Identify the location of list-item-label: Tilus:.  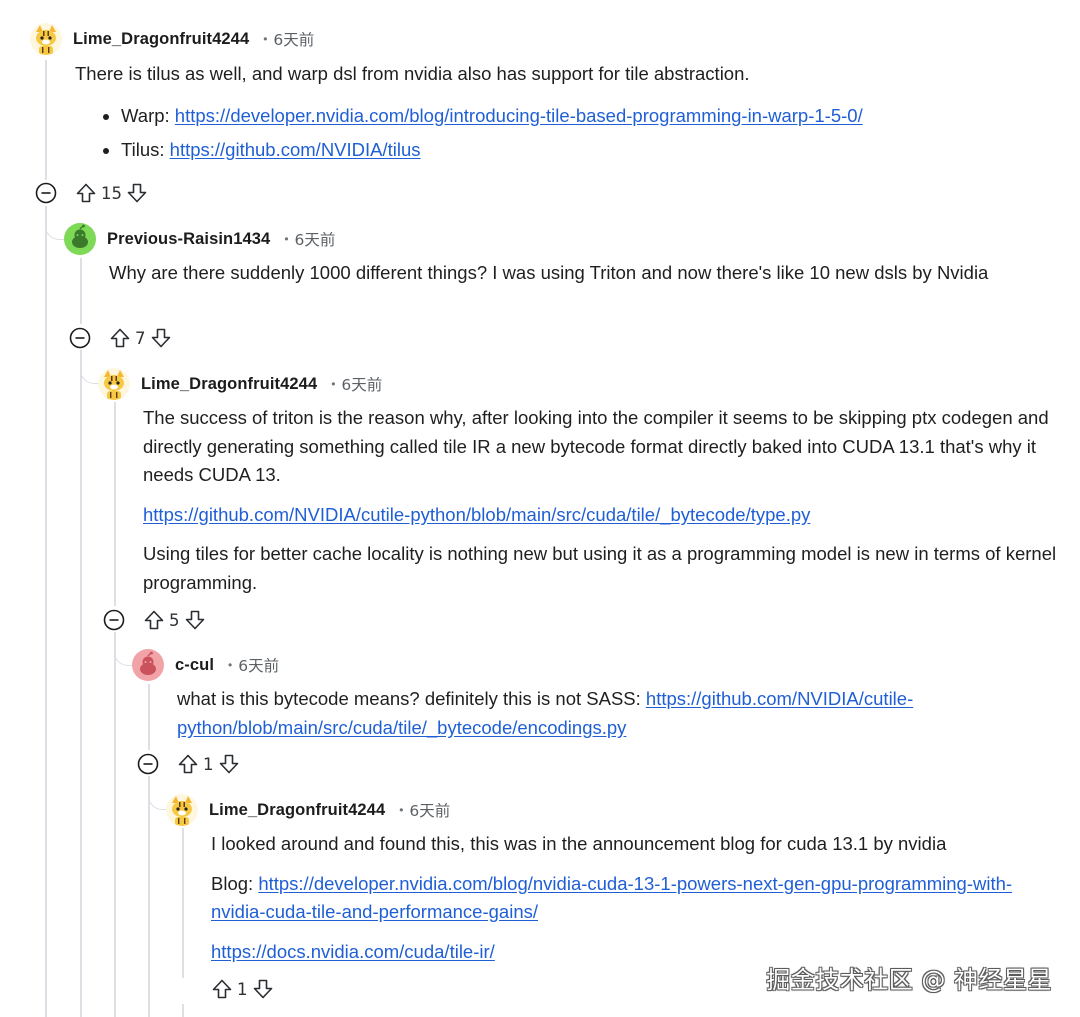
(145, 149).